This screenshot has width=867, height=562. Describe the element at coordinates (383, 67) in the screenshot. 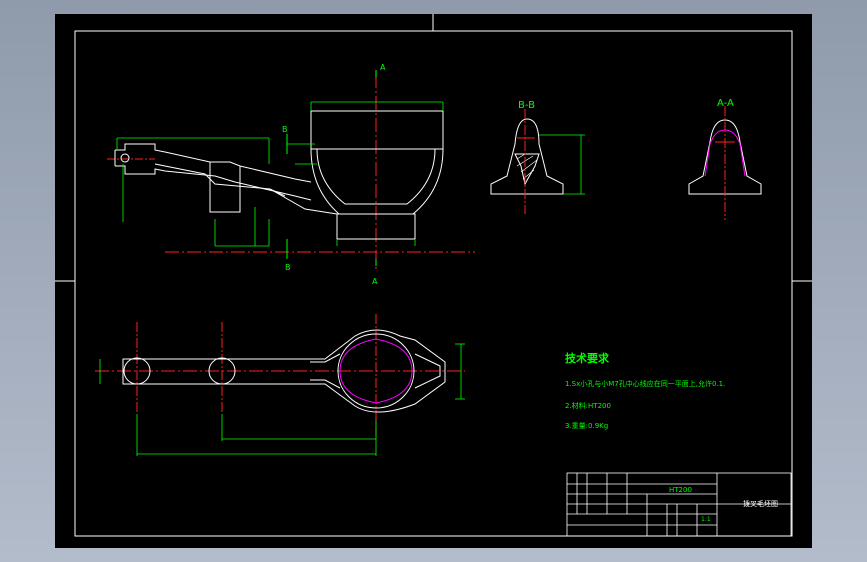

I see `cut-mark-a-top: A` at that location.